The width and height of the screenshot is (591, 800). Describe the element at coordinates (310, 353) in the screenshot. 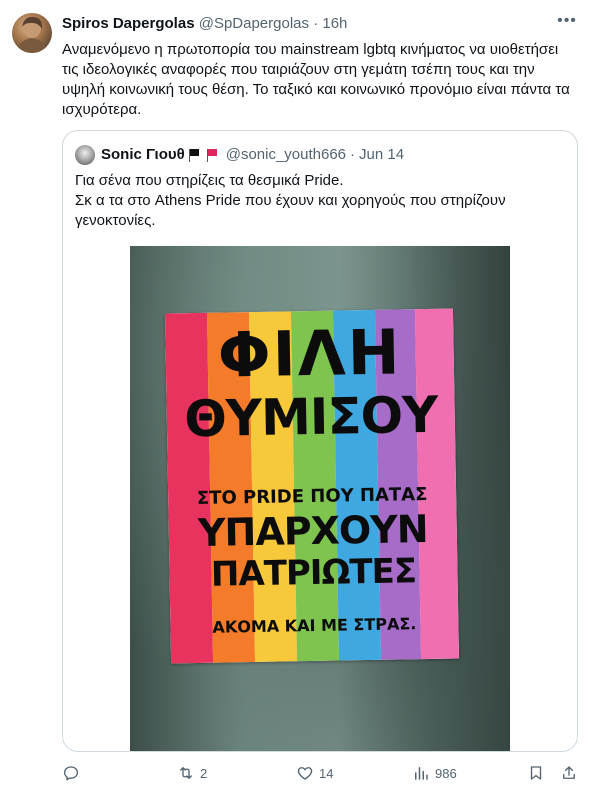

I see `poster-line-1: ΦΙΛΗ` at that location.